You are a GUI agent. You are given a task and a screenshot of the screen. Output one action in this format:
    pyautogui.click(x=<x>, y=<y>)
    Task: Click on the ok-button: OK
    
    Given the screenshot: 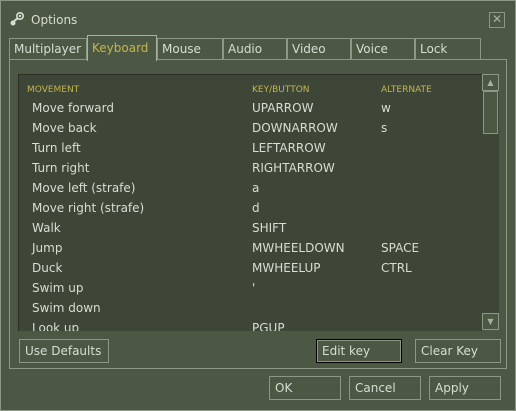 What is the action you would take?
    pyautogui.click(x=305, y=388)
    